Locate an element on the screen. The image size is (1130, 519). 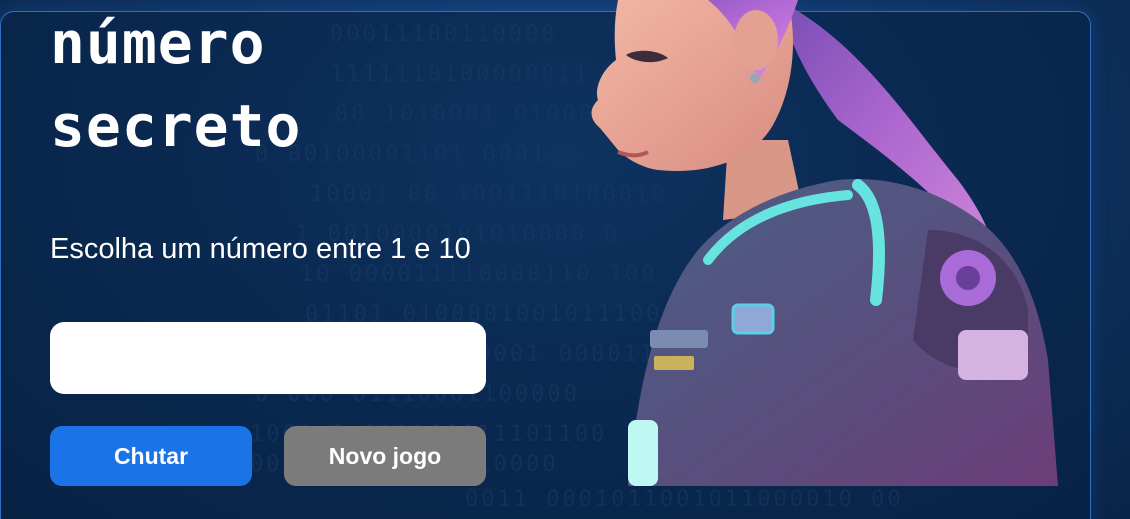
page-title: número secreto is located at coordinates (175, 85).